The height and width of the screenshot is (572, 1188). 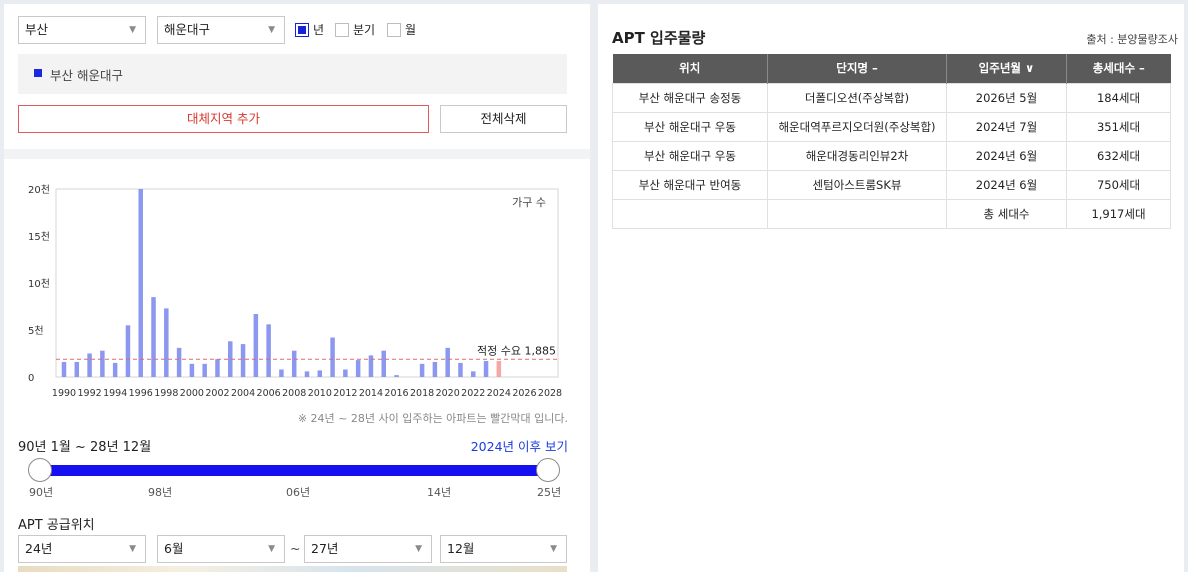 I want to click on x-tick-label: 2000, so click(x=192, y=393).